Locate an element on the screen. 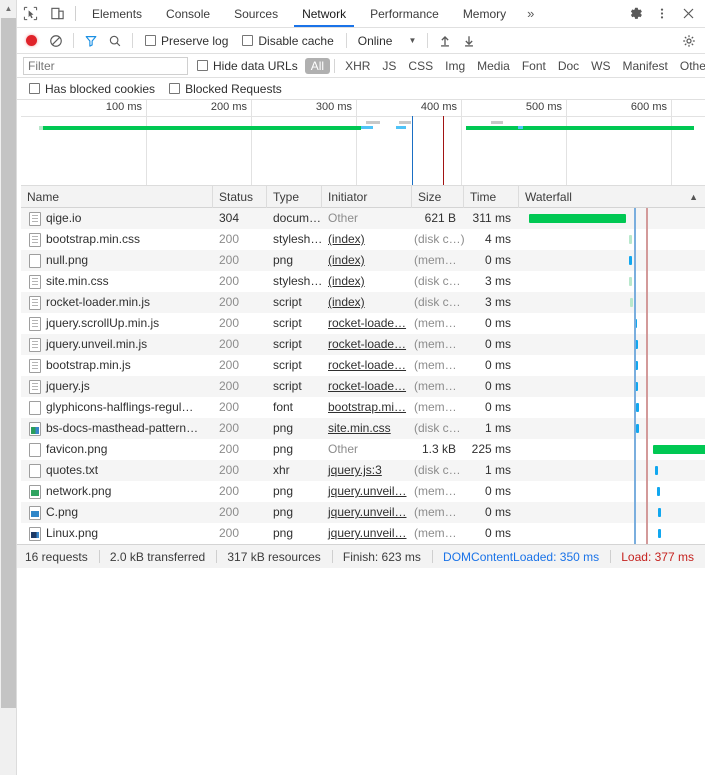 The height and width of the screenshot is (775, 705). type-filter-media: Media is located at coordinates (493, 66).